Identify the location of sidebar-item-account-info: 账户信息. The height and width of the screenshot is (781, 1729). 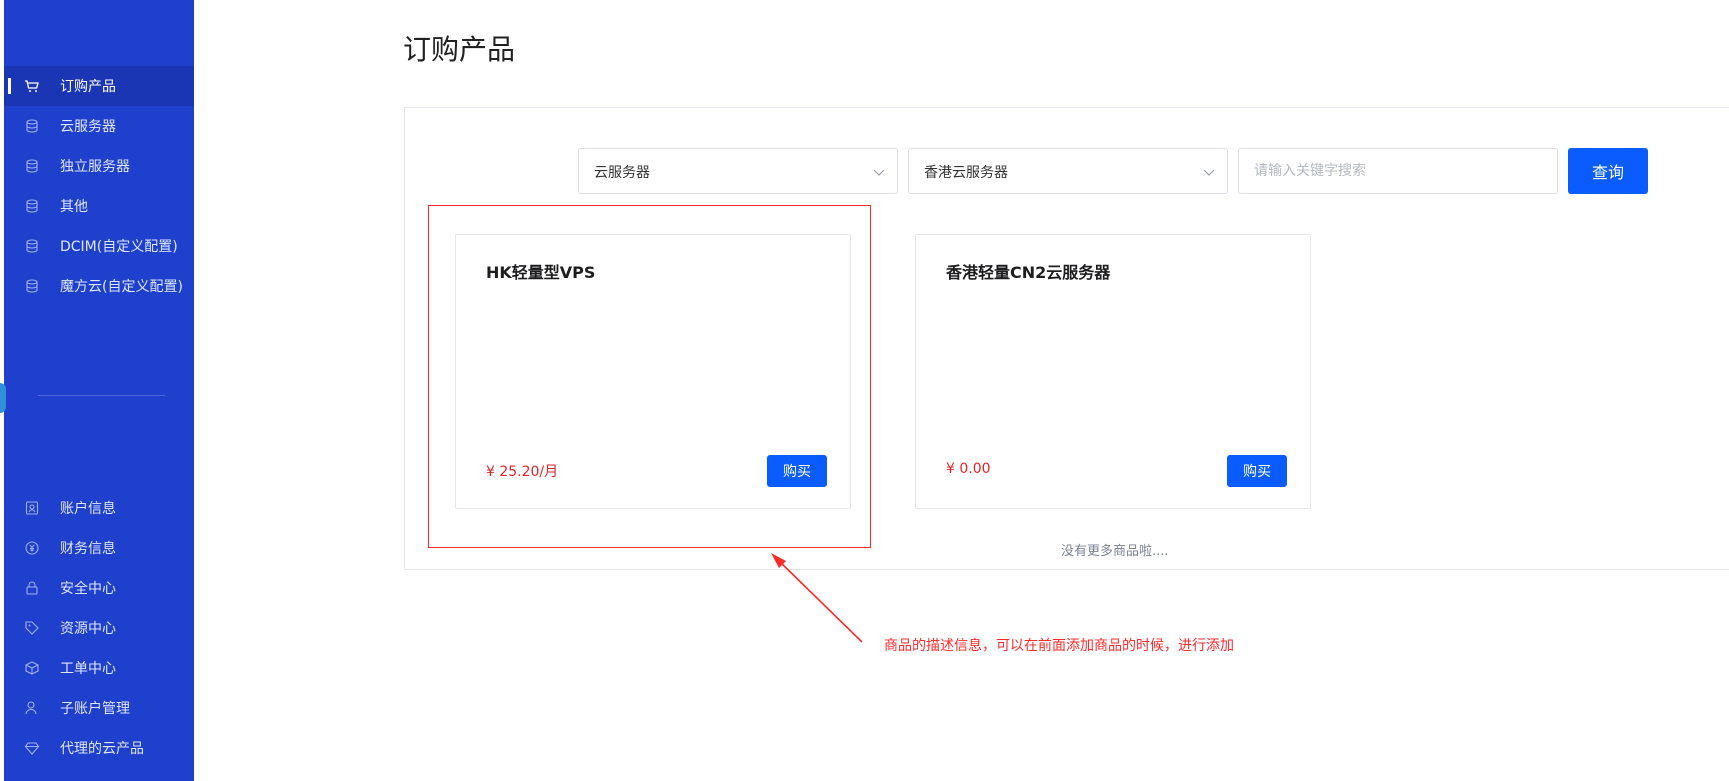
(99, 508).